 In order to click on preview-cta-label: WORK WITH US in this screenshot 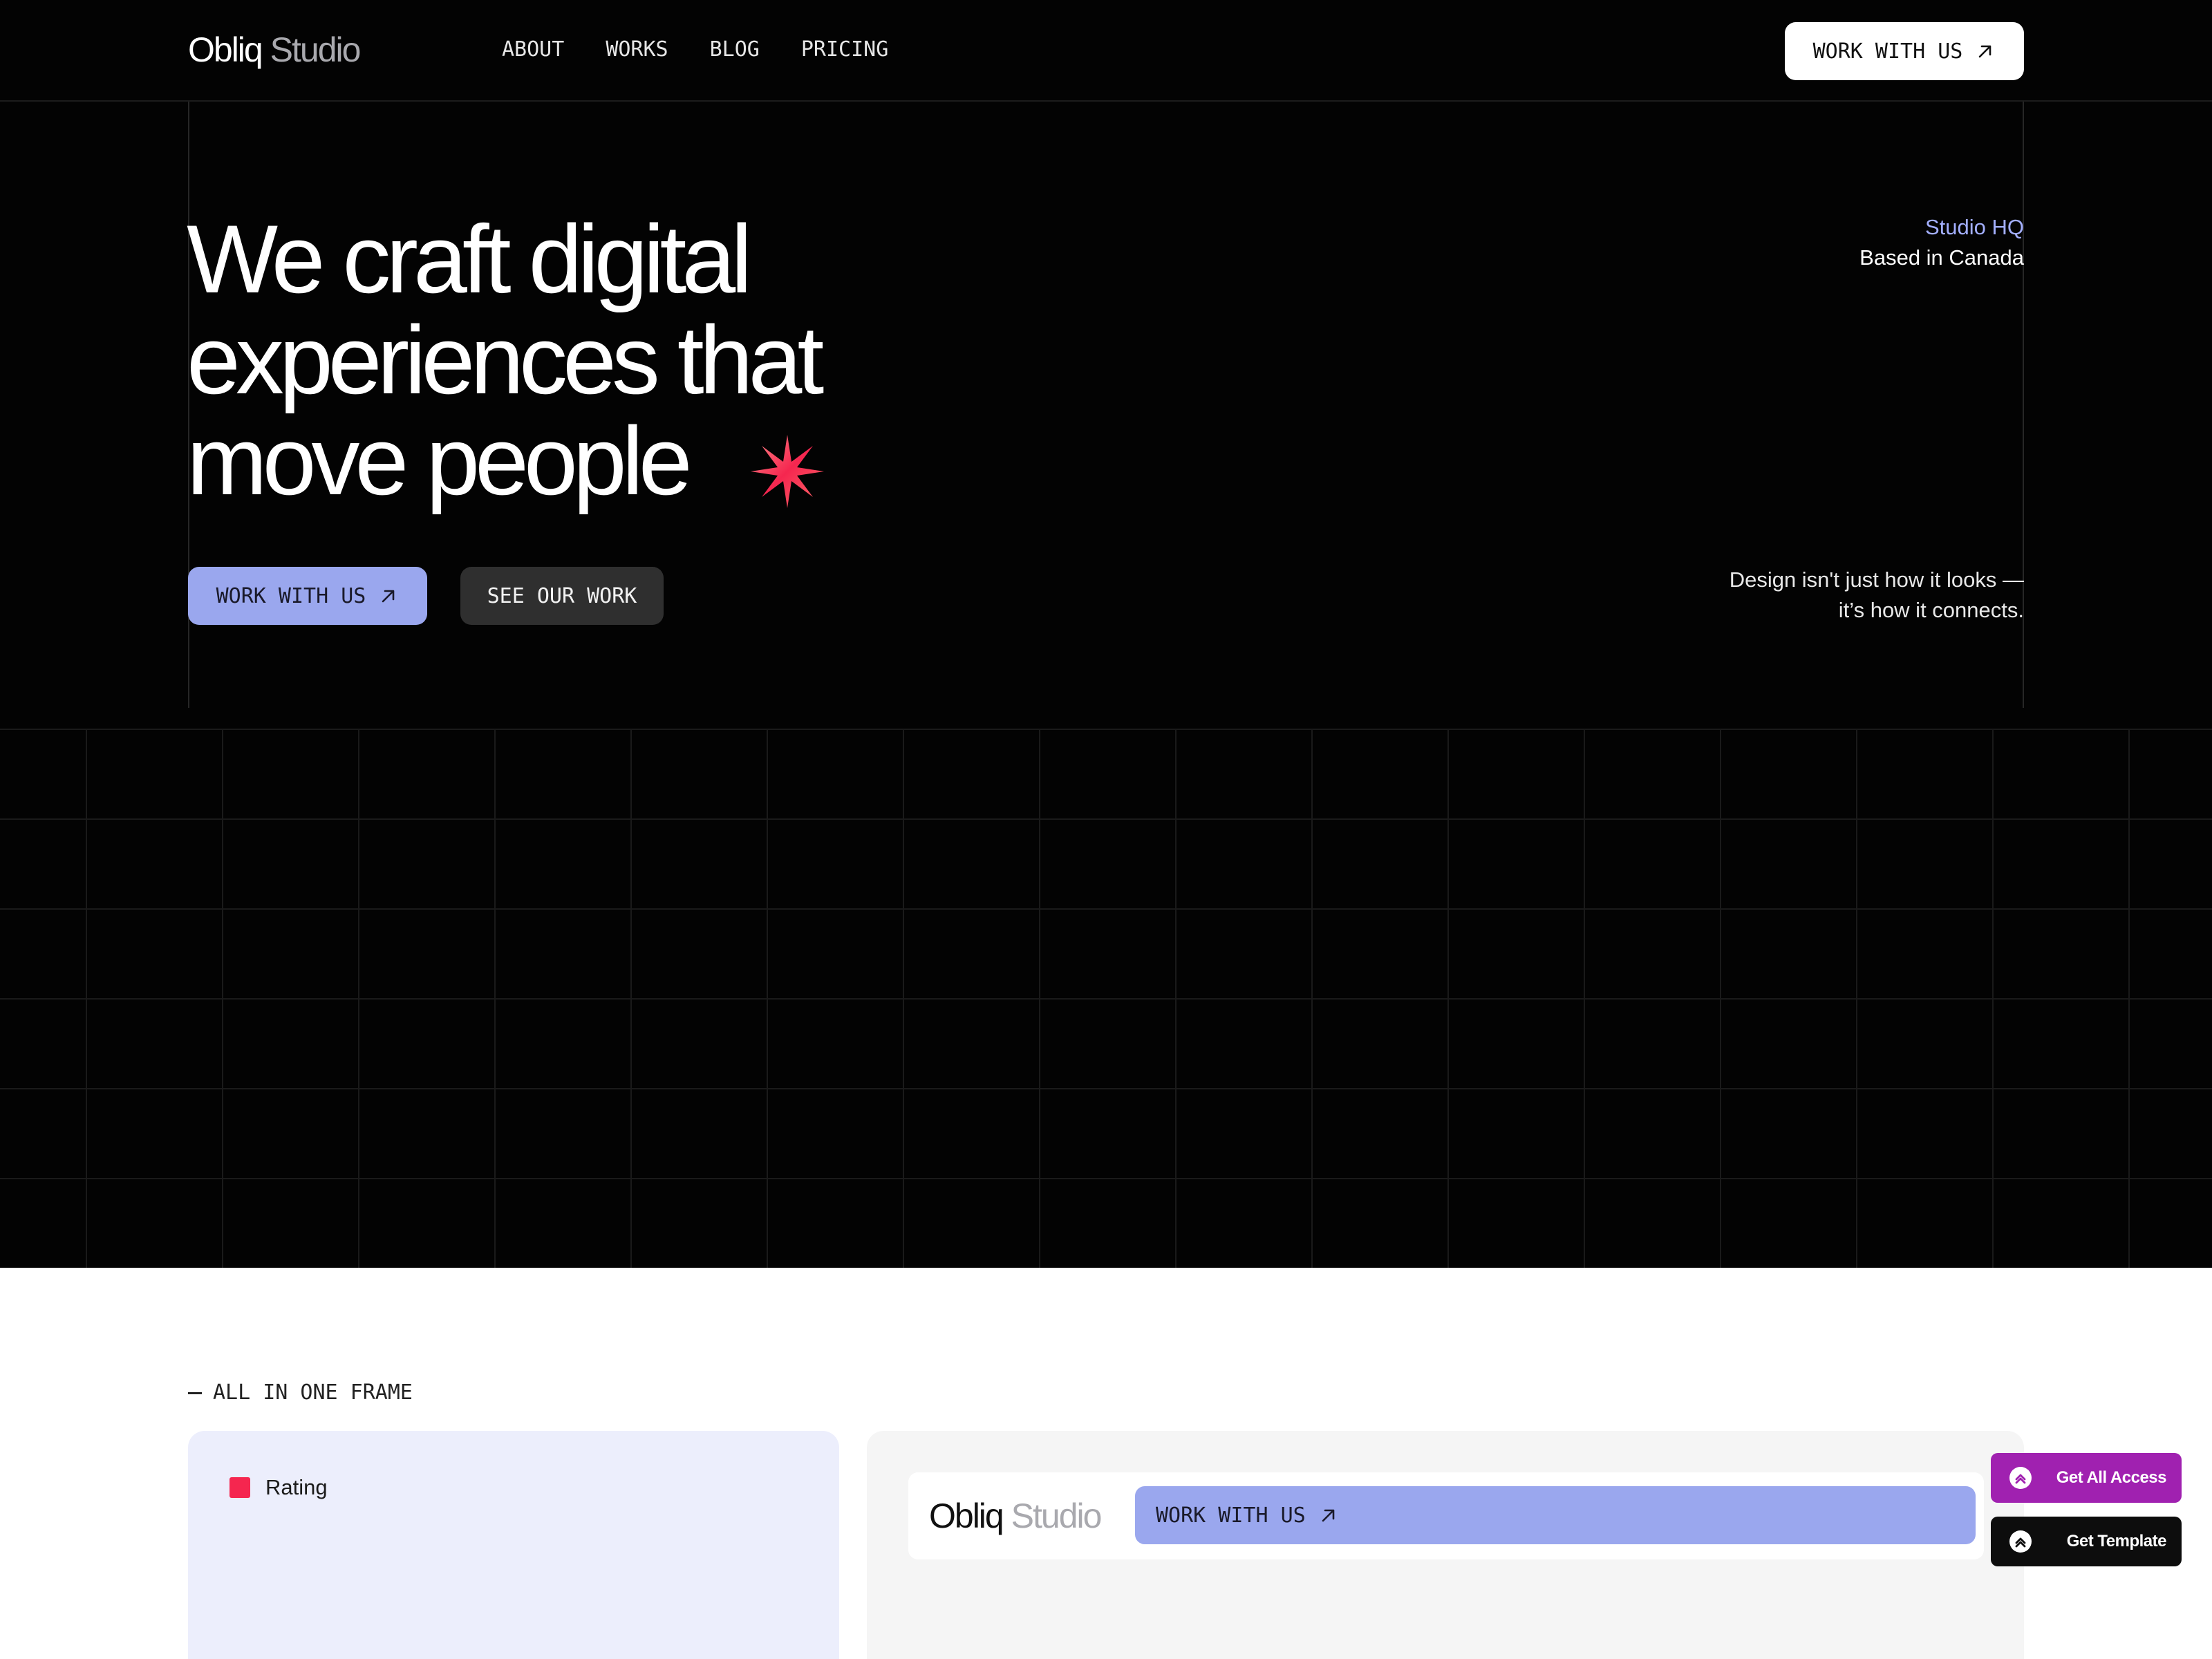, I will do `click(1231, 1516)`.